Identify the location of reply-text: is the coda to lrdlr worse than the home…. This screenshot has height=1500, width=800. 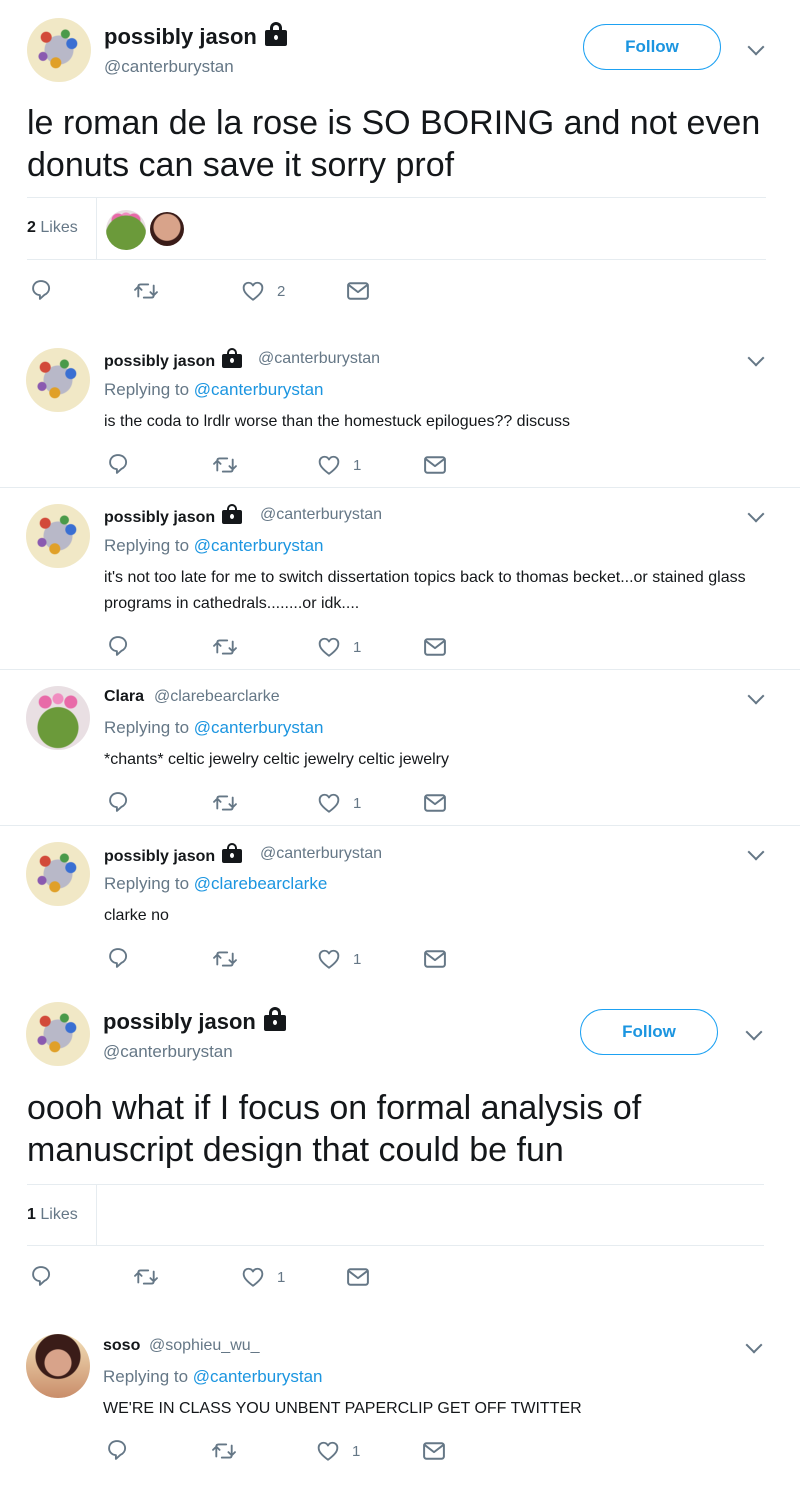
(337, 421).